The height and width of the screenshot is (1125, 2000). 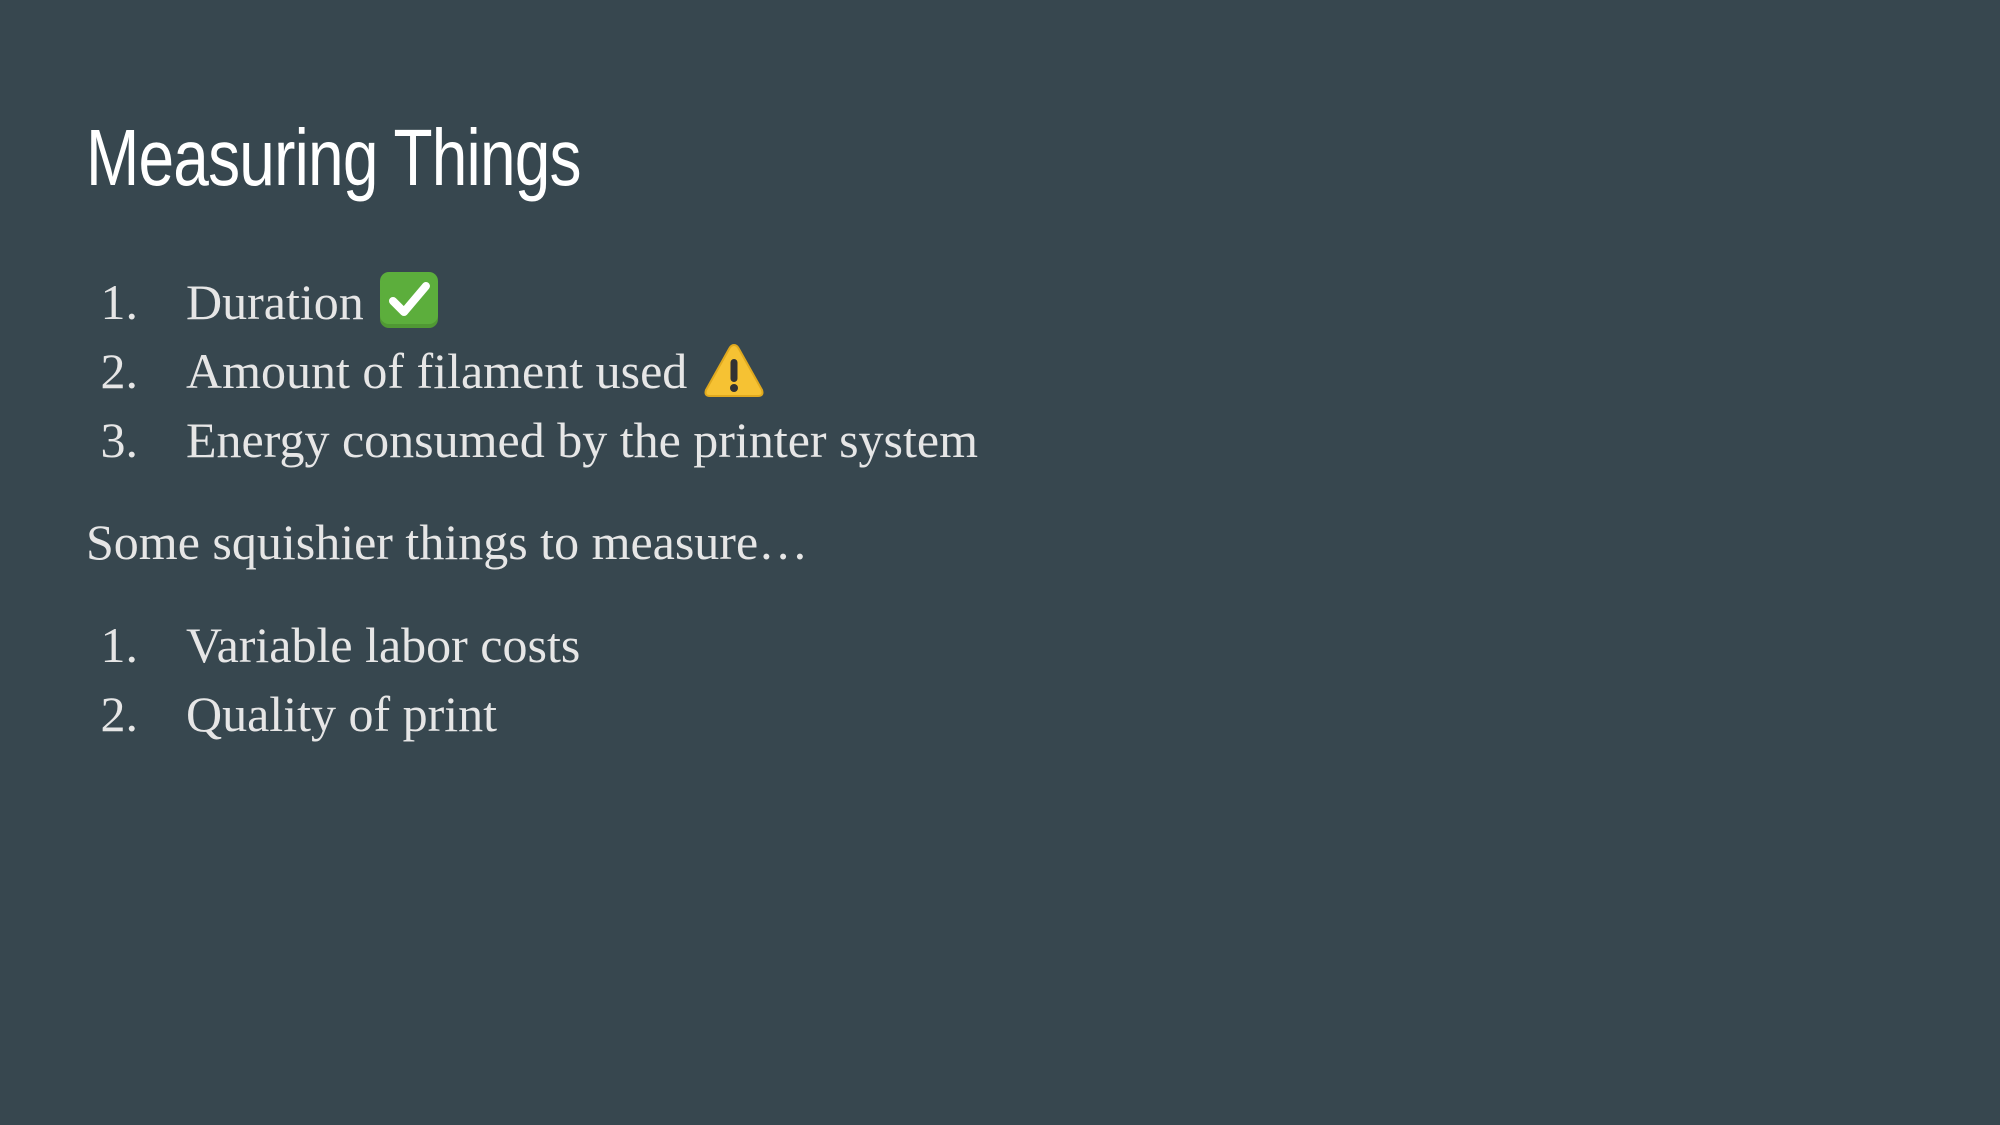 I want to click on list-item-text: Quality of print, so click(x=342, y=714).